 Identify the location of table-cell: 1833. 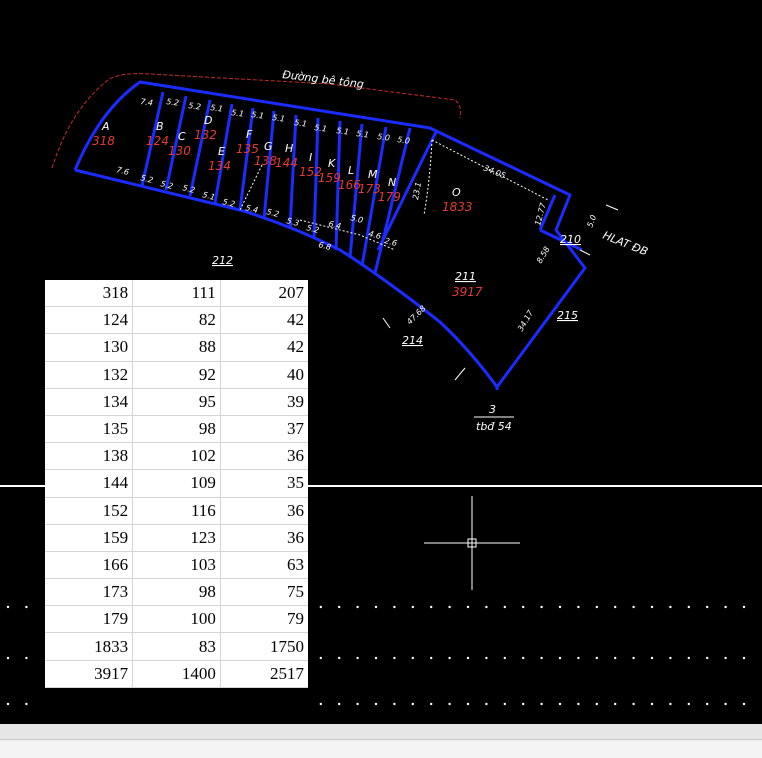
(89, 646).